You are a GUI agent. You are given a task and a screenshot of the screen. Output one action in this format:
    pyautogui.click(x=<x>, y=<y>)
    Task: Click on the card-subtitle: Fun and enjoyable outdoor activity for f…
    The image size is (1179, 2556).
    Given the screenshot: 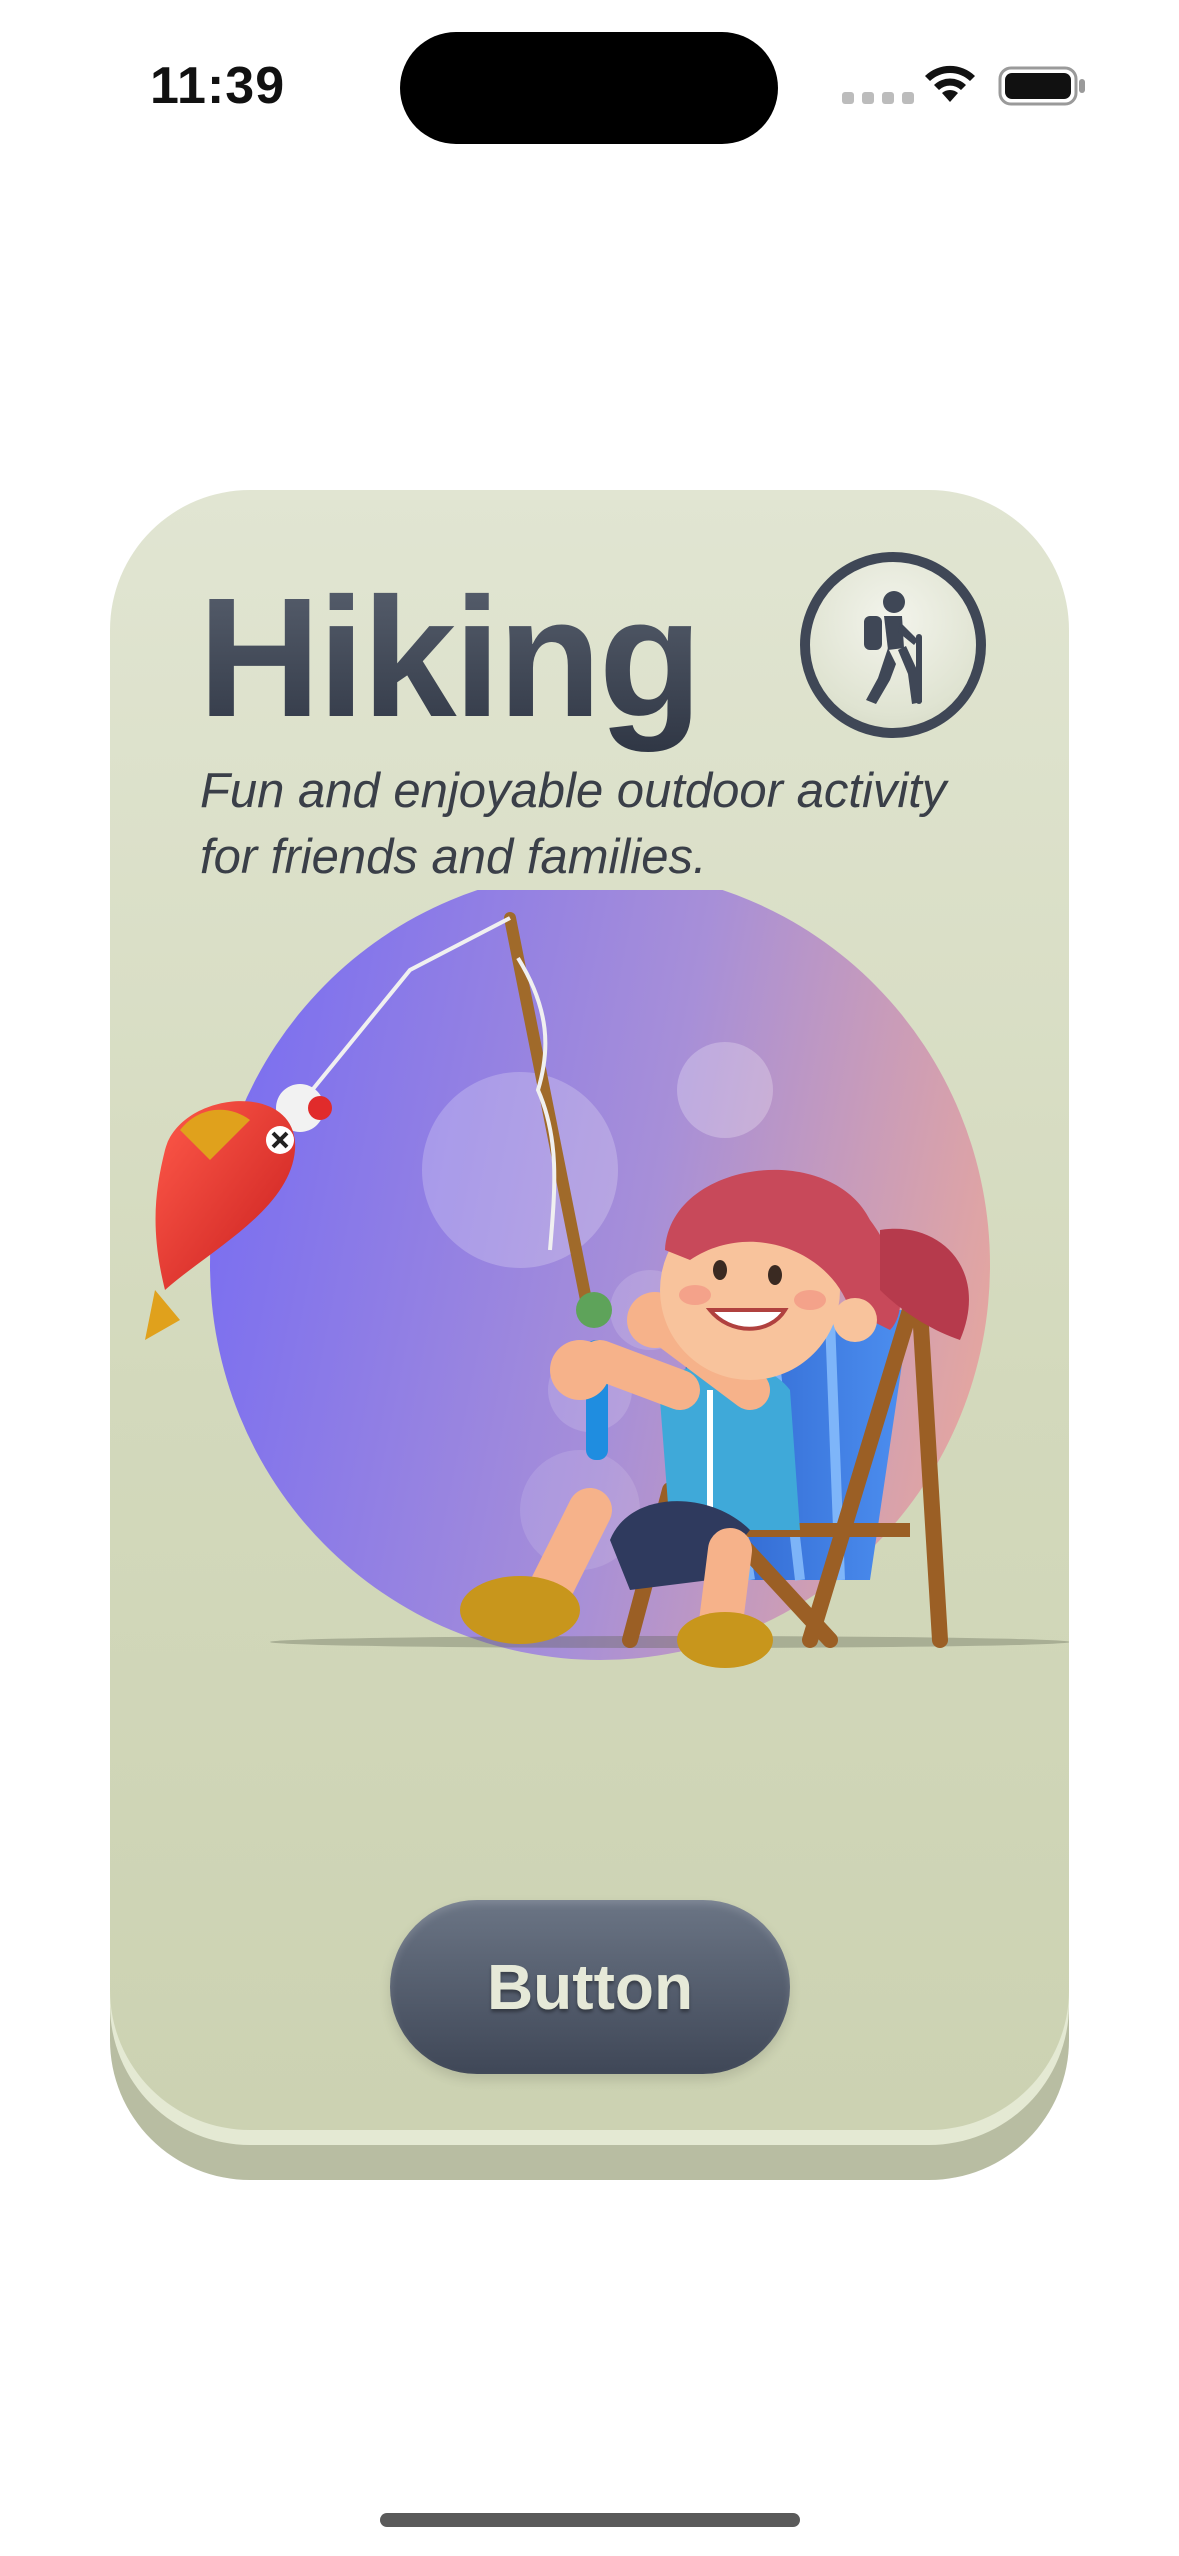 What is the action you would take?
    pyautogui.click(x=573, y=824)
    